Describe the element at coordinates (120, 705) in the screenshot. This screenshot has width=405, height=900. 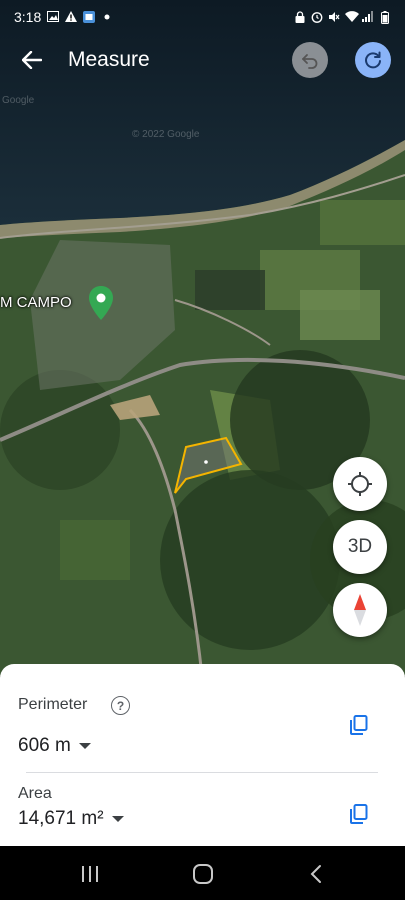
I see `help-icon: ?` at that location.